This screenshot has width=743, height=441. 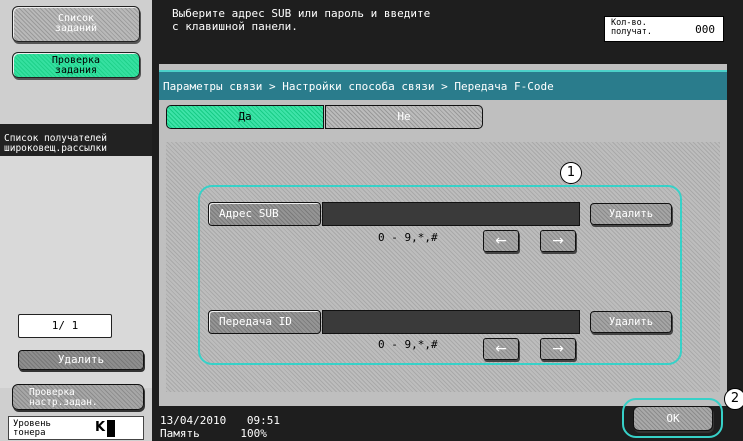 I want to click on check-settings-button: Проверка настр.задан., so click(x=78, y=397).